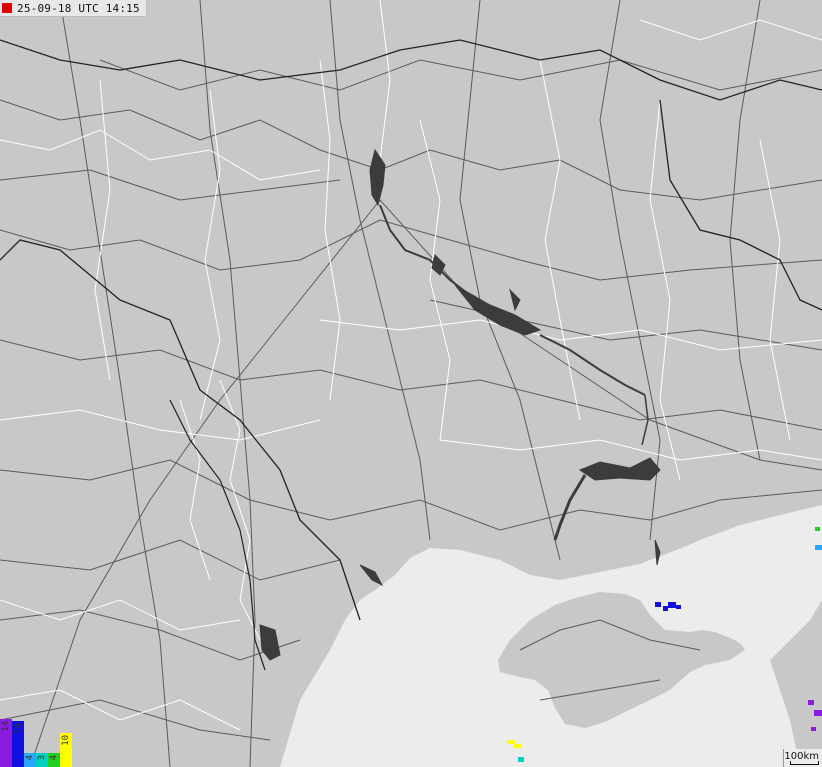  What do you see at coordinates (7, 8) in the screenshot?
I see `live-indicator-icon` at bounding box center [7, 8].